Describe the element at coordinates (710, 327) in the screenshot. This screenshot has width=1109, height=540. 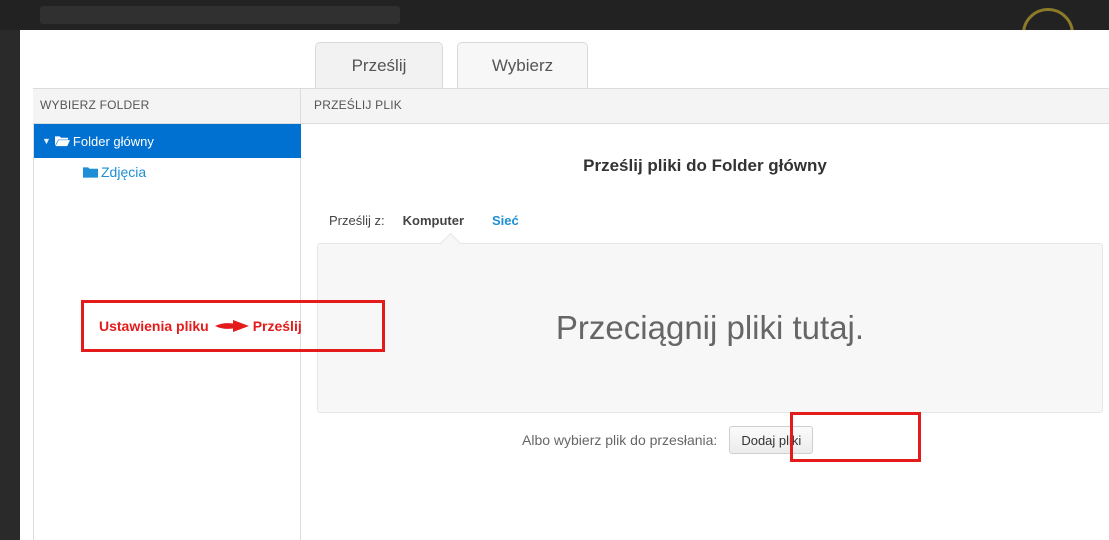
I see `dropzone-text: Przeciągnij pliki tutaj.` at that location.